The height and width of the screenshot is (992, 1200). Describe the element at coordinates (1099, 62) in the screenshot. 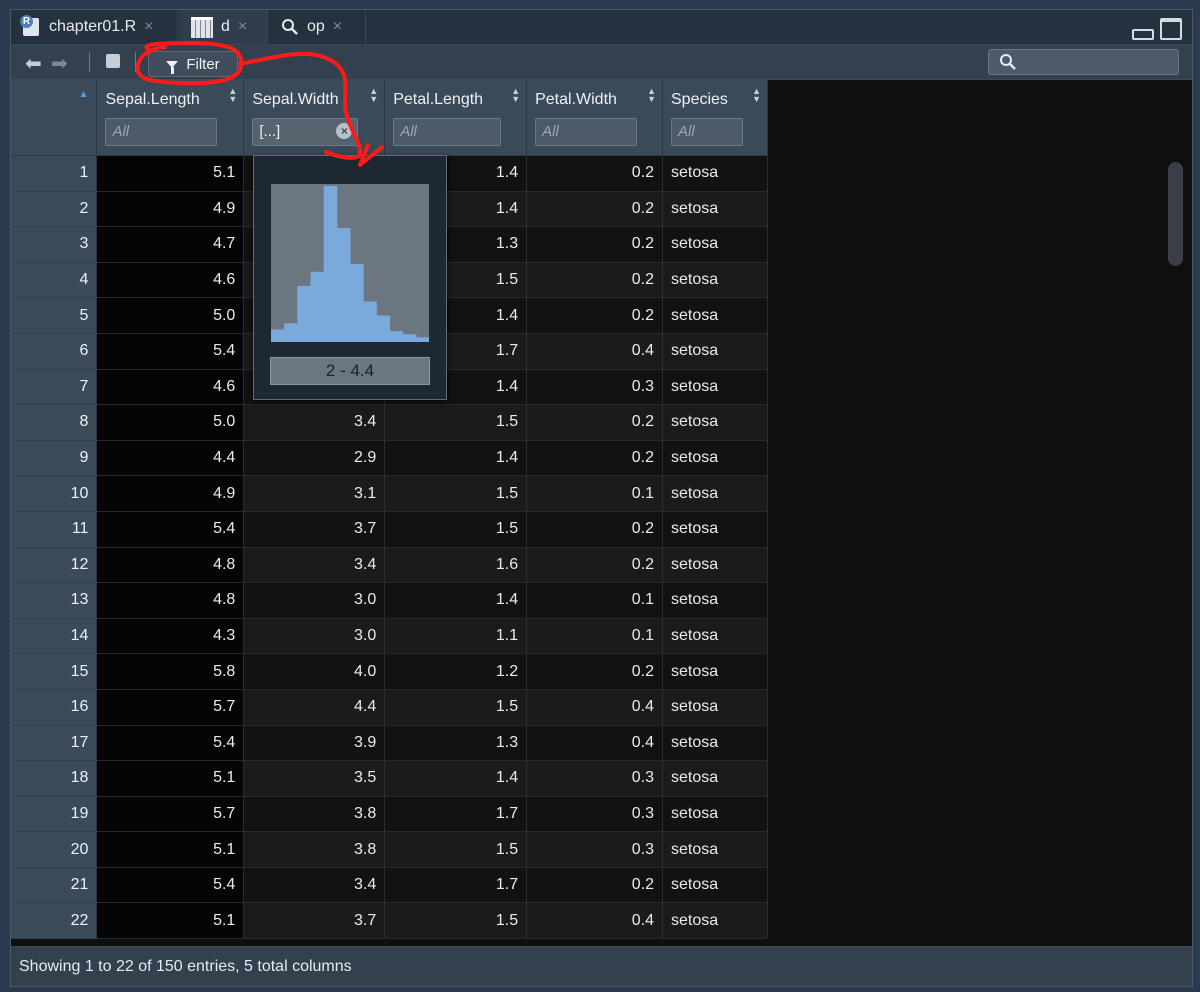

I see `search-input` at that location.